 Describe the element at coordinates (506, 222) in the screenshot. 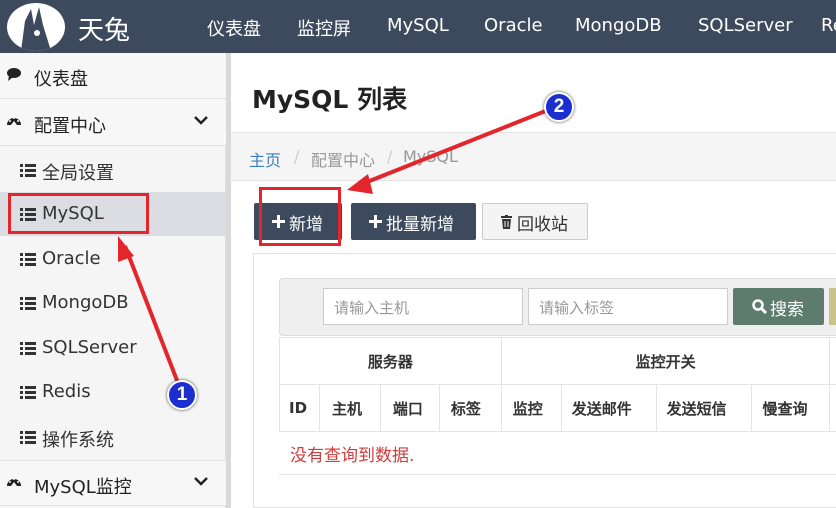

I see `trash-icon` at that location.